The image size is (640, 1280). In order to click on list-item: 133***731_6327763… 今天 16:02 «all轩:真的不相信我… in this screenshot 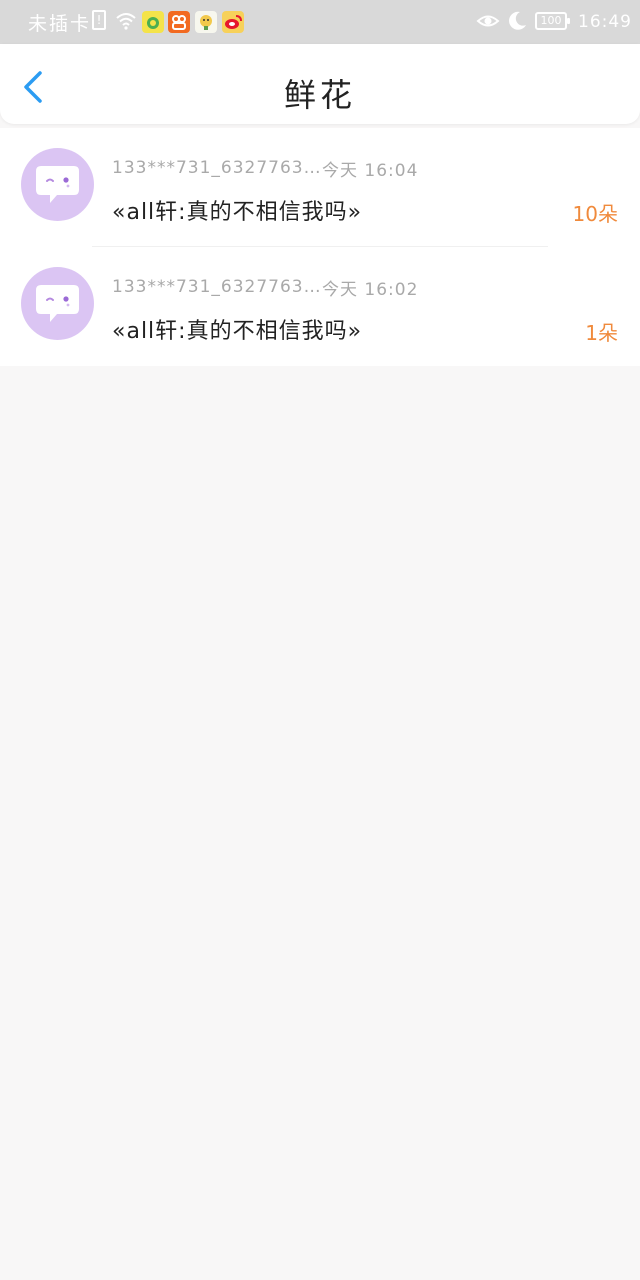, I will do `click(320, 306)`.